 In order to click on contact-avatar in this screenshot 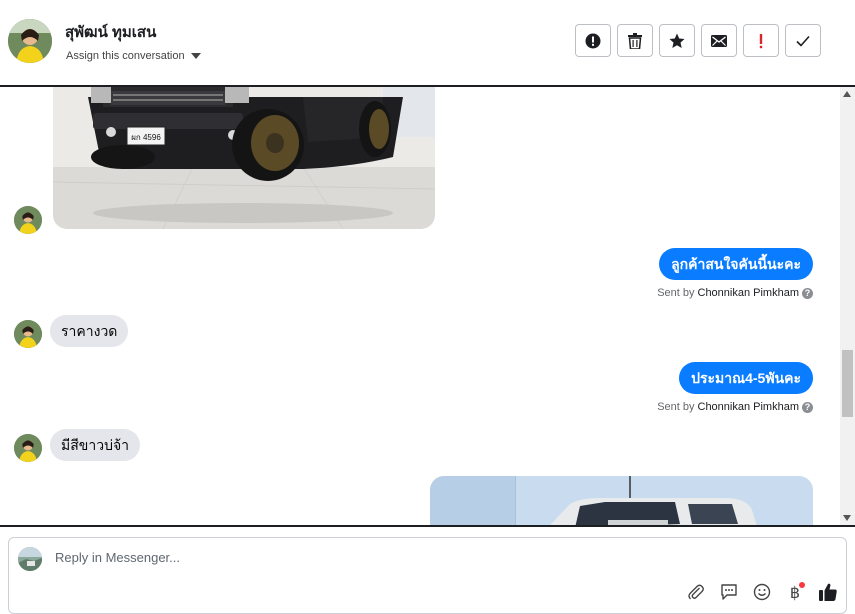, I will do `click(30, 41)`.